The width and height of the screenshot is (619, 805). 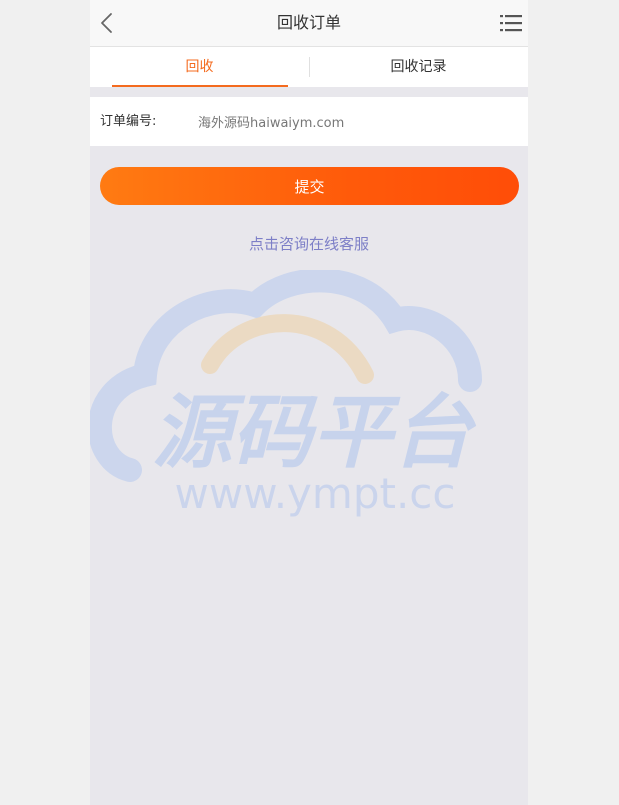 I want to click on watermark-title: 源码平台, so click(x=314, y=432).